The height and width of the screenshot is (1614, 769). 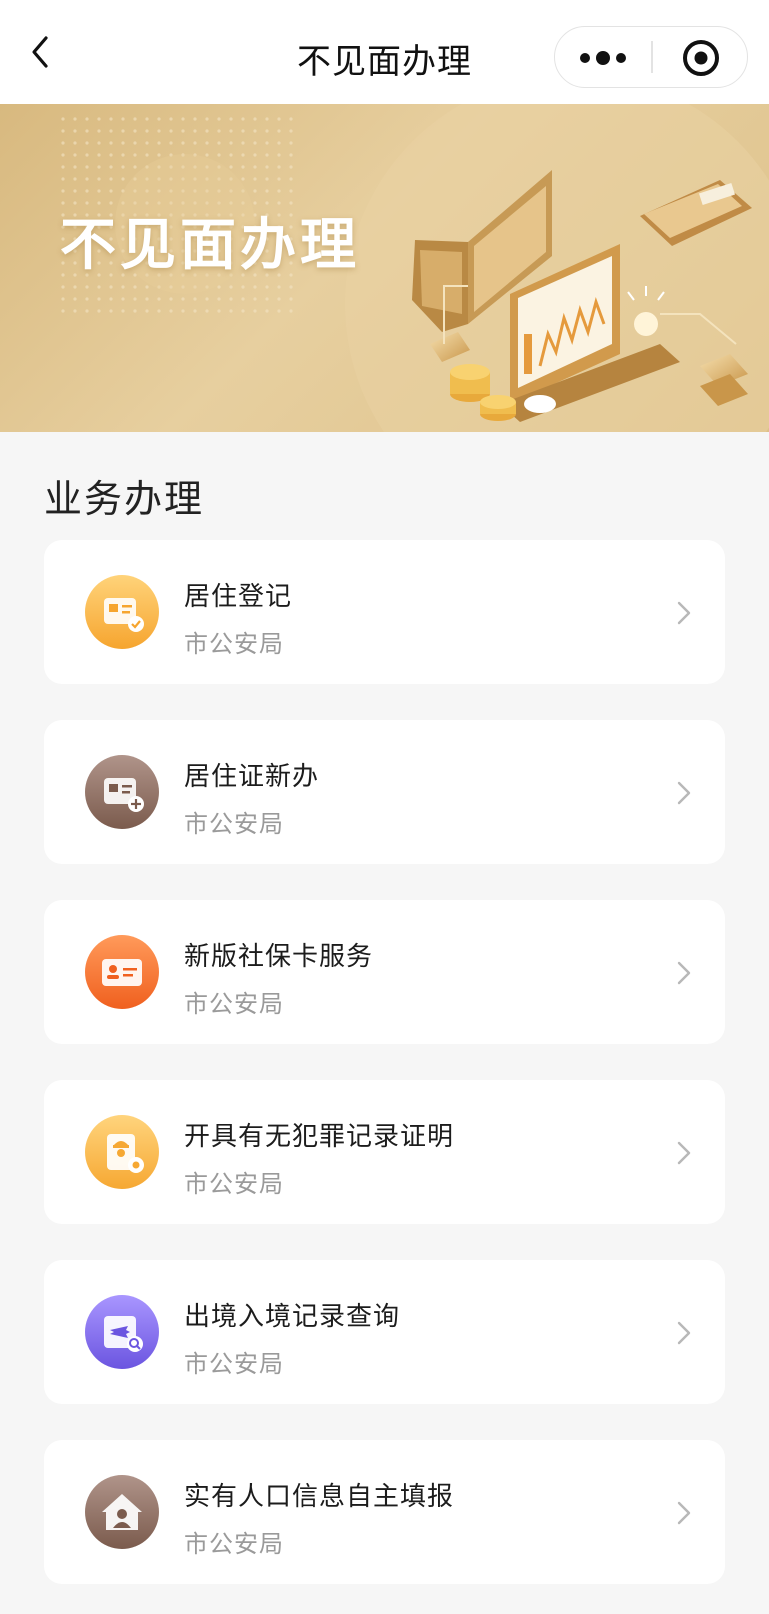 I want to click on id-card-check-icon, so click(x=122, y=612).